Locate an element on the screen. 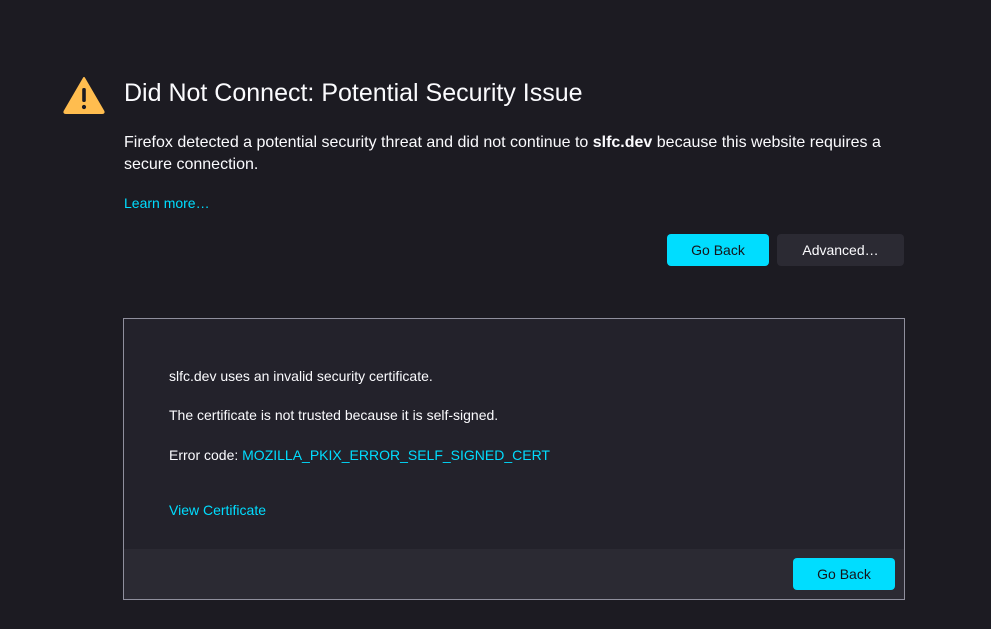 The width and height of the screenshot is (991, 629). error-code-link: MOZILLA_PKIX_ERROR_SELF_SIGNED_CERT is located at coordinates (396, 455).